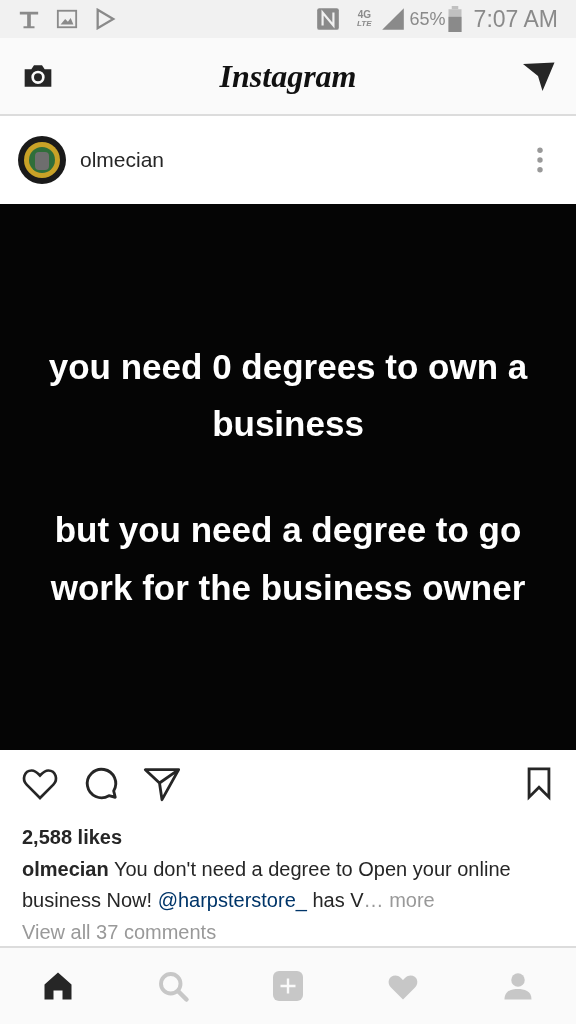  I want to click on nfc-icon, so click(328, 19).